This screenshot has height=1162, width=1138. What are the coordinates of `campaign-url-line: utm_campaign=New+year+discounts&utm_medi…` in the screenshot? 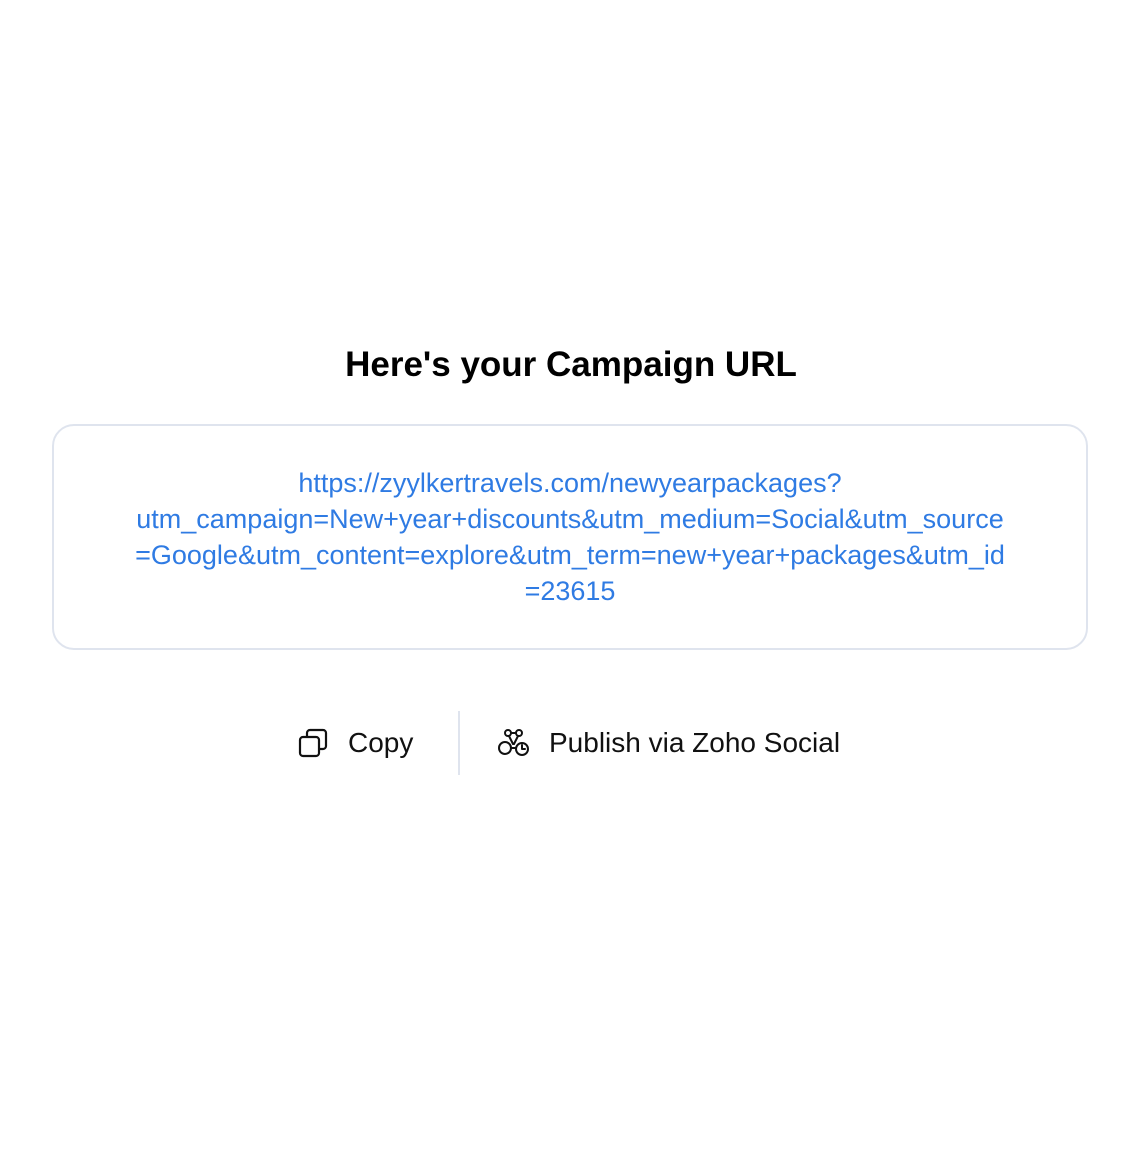 It's located at (570, 519).